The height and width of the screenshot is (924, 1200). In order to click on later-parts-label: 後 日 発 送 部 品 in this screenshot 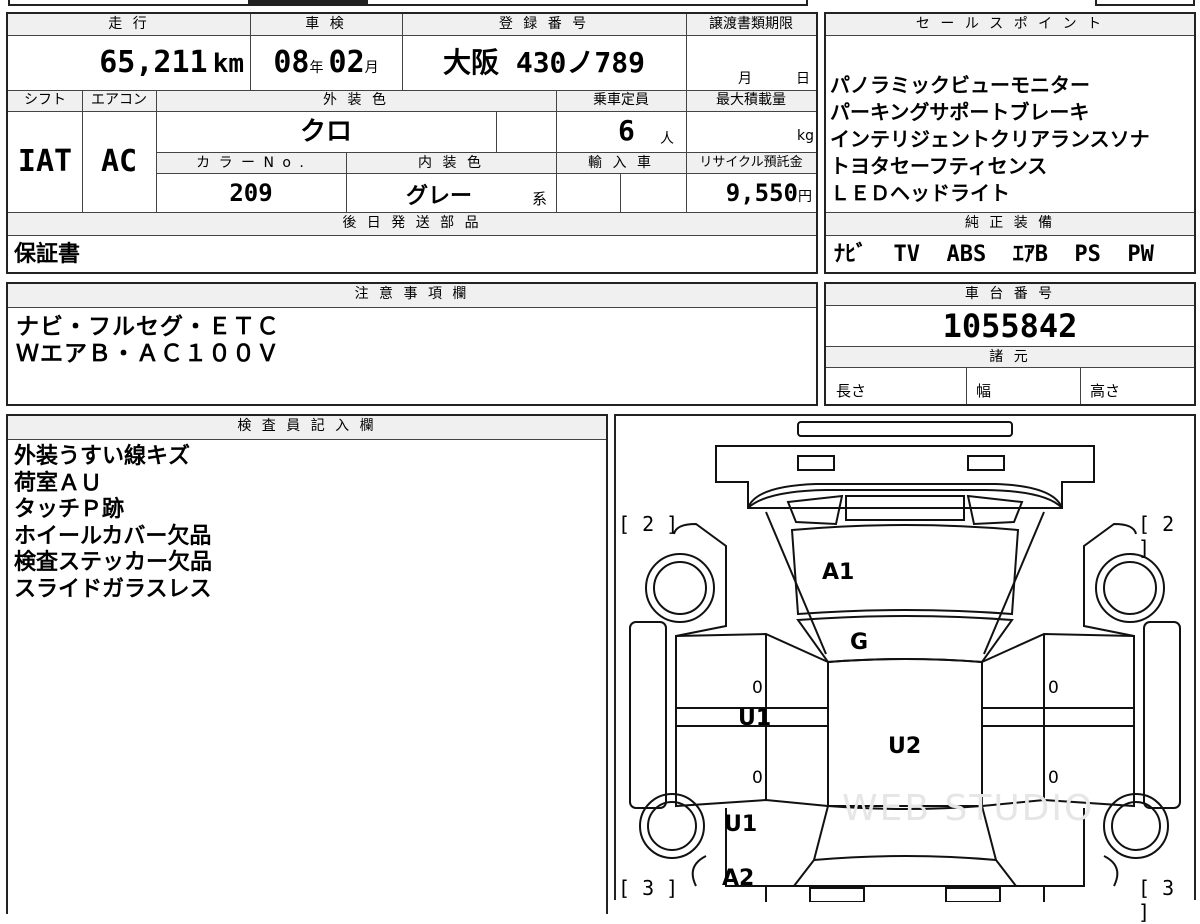, I will do `click(412, 224)`.